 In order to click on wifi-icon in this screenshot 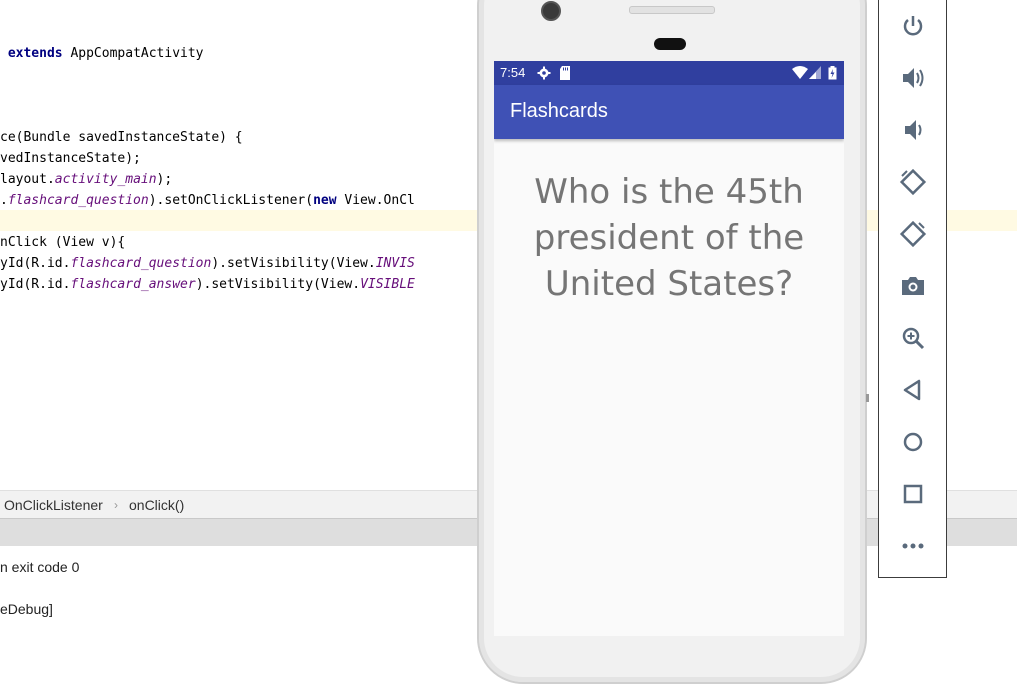, I will do `click(800, 74)`.